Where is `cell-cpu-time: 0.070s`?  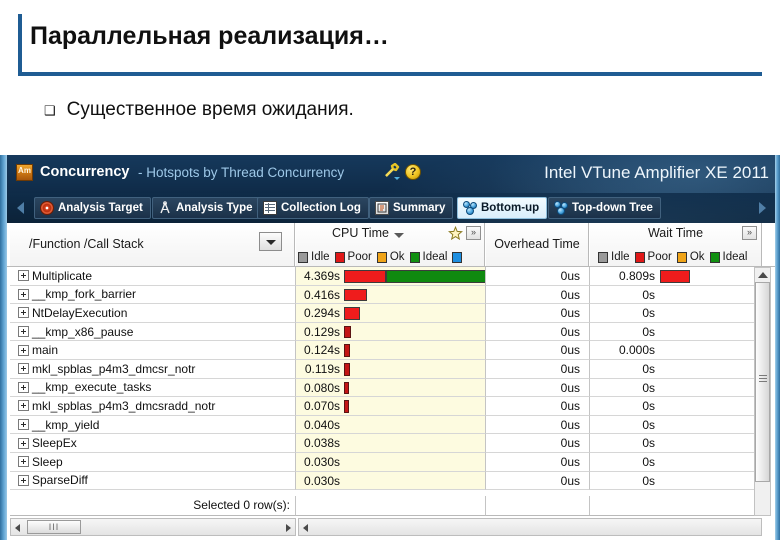 cell-cpu-time: 0.070s is located at coordinates (391, 406).